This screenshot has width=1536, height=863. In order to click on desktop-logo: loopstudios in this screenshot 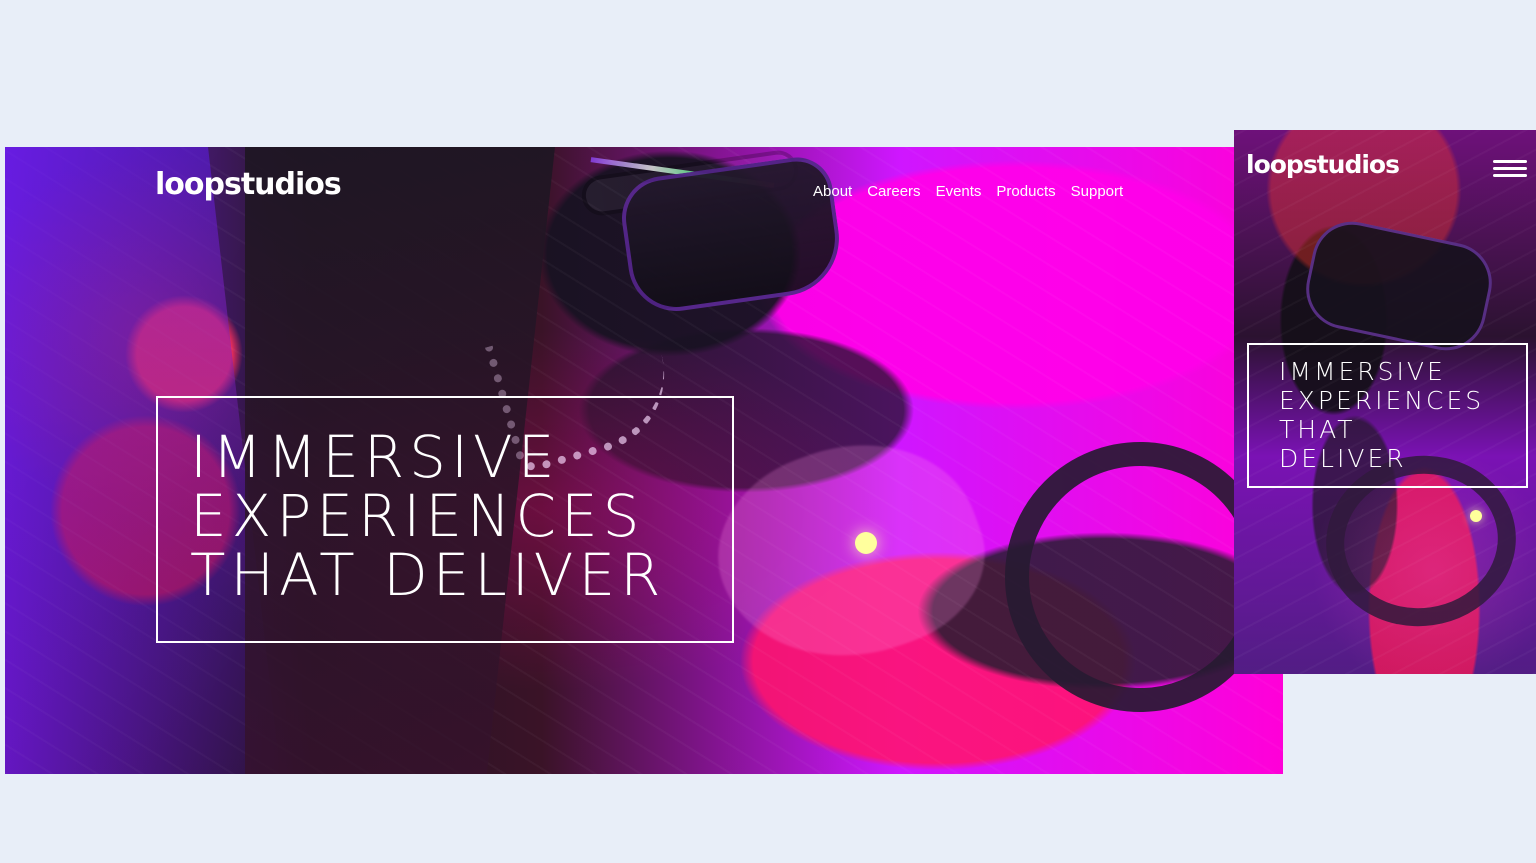, I will do `click(248, 185)`.